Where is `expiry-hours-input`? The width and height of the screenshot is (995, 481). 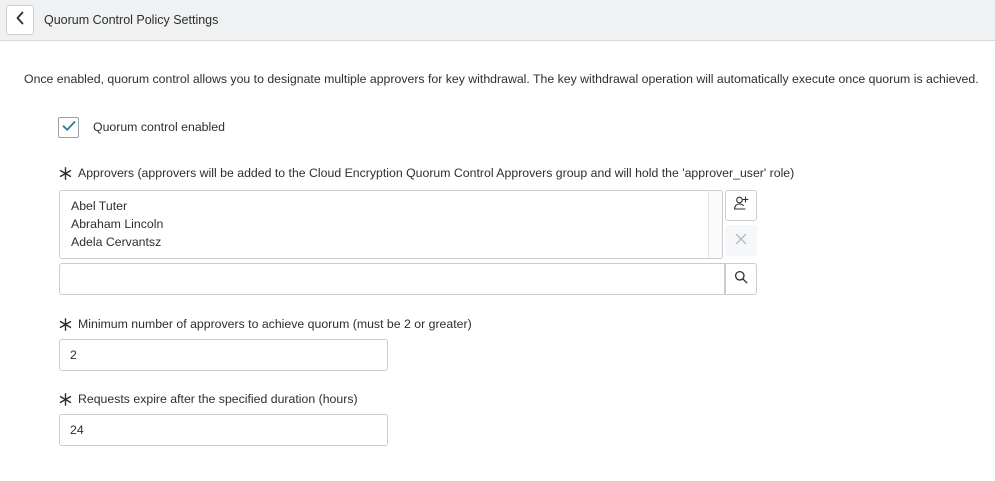
expiry-hours-input is located at coordinates (223, 430).